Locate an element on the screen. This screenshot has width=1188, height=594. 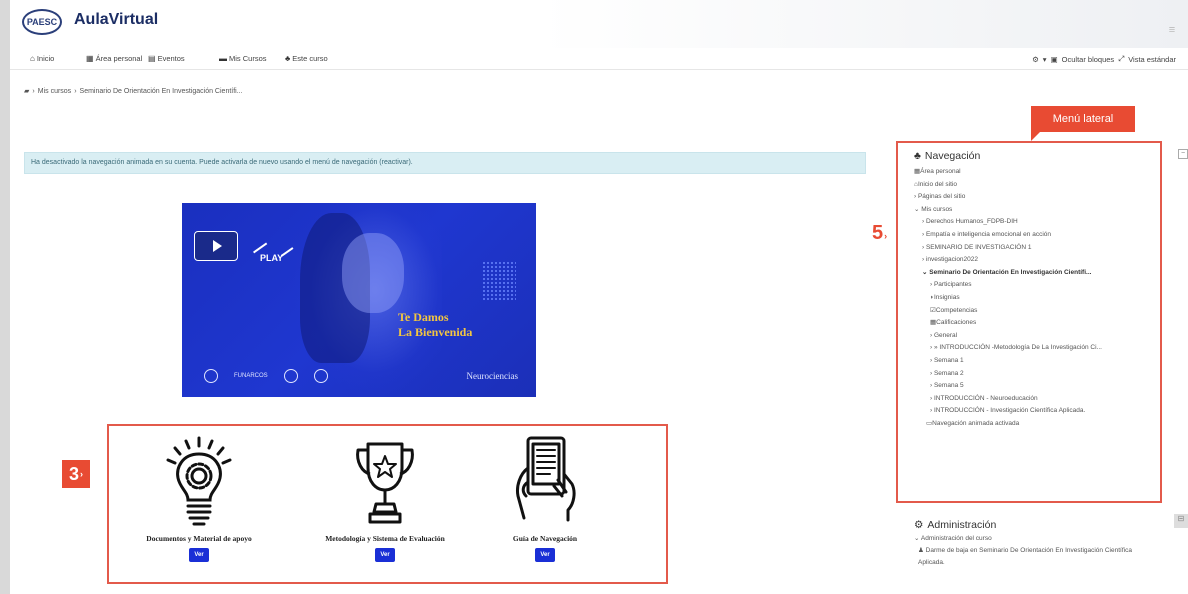
resource-documents: Documentos y Material de apoyo Ver is located at coordinates (199, 498).